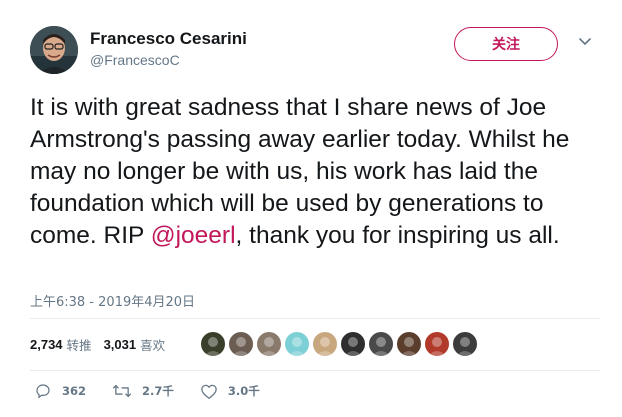 The height and width of the screenshot is (417, 622). What do you see at coordinates (397, 235) in the screenshot?
I see `tweet-text-tail: , thank you for inspiring us all.` at bounding box center [397, 235].